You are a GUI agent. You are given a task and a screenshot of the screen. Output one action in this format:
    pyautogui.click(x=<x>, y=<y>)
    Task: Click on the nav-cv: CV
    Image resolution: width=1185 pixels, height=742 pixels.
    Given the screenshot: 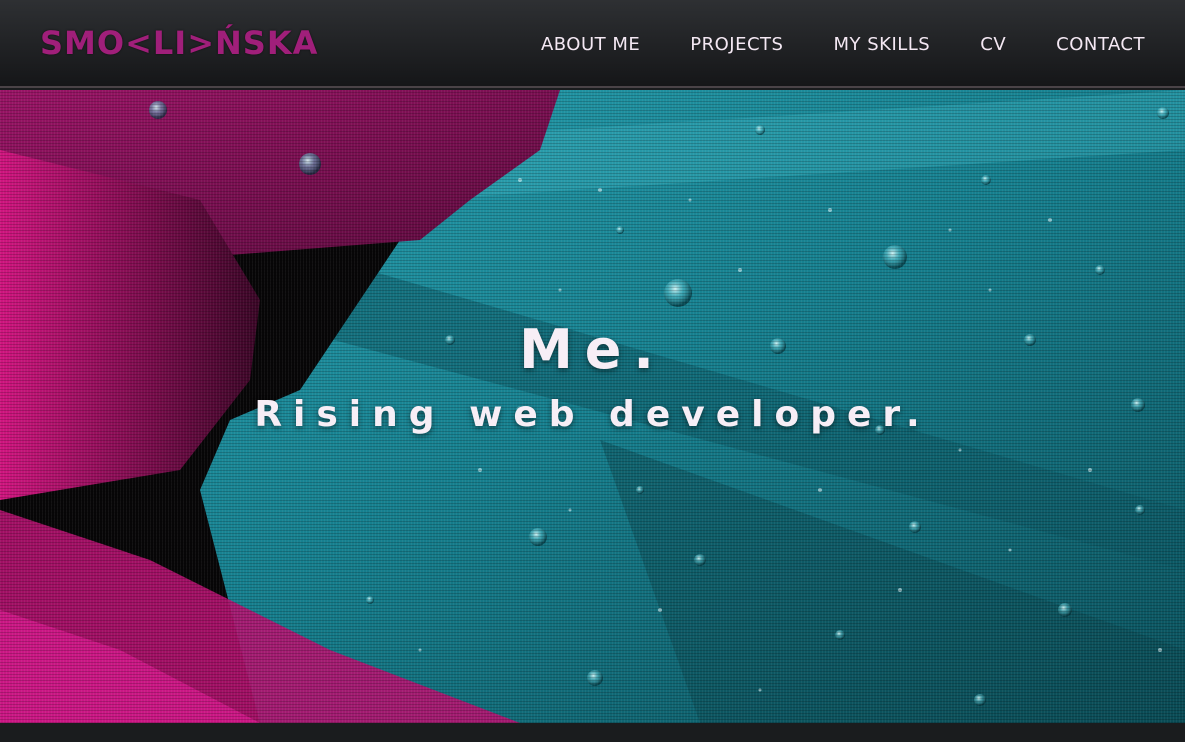 What is the action you would take?
    pyautogui.click(x=993, y=44)
    